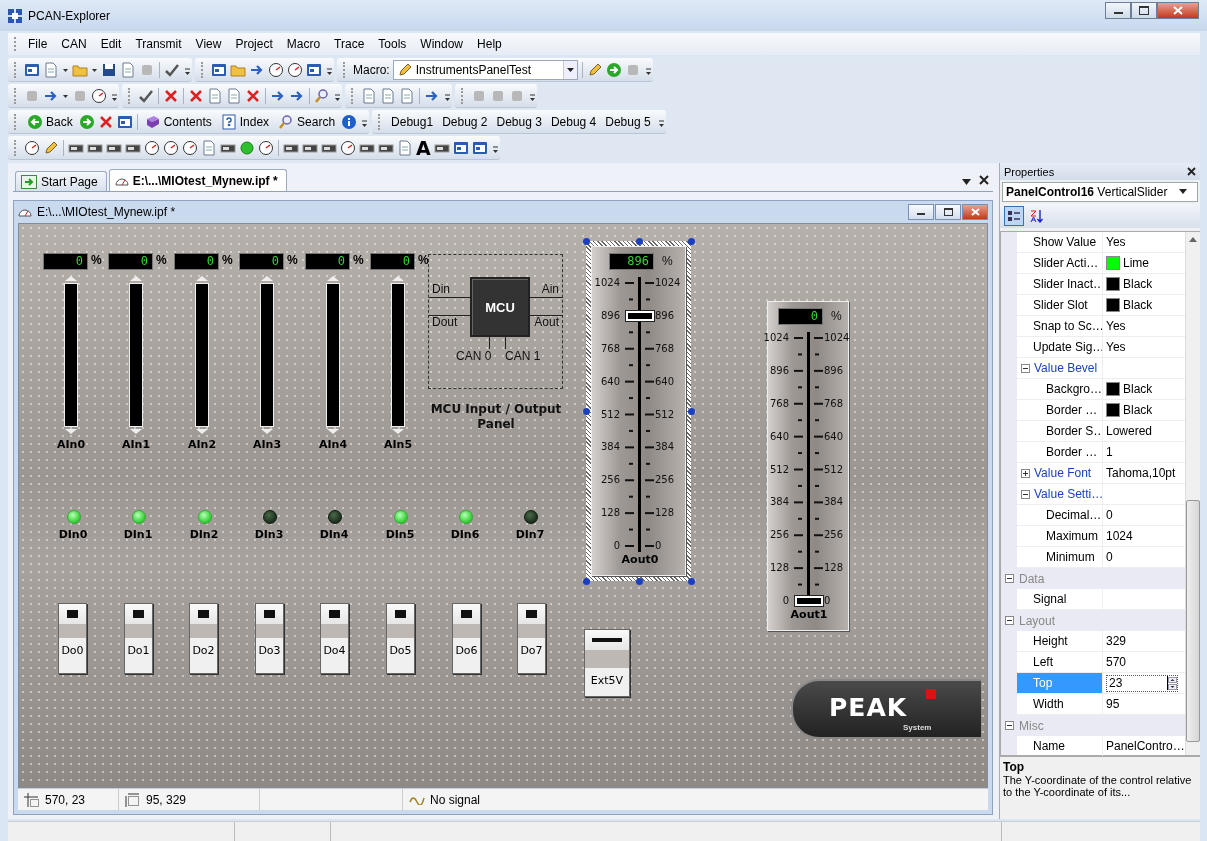 The width and height of the screenshot is (1207, 841). What do you see at coordinates (197, 180) in the screenshot?
I see `document-tab: E:\...\MIOtest_Mynew.ipf *` at bounding box center [197, 180].